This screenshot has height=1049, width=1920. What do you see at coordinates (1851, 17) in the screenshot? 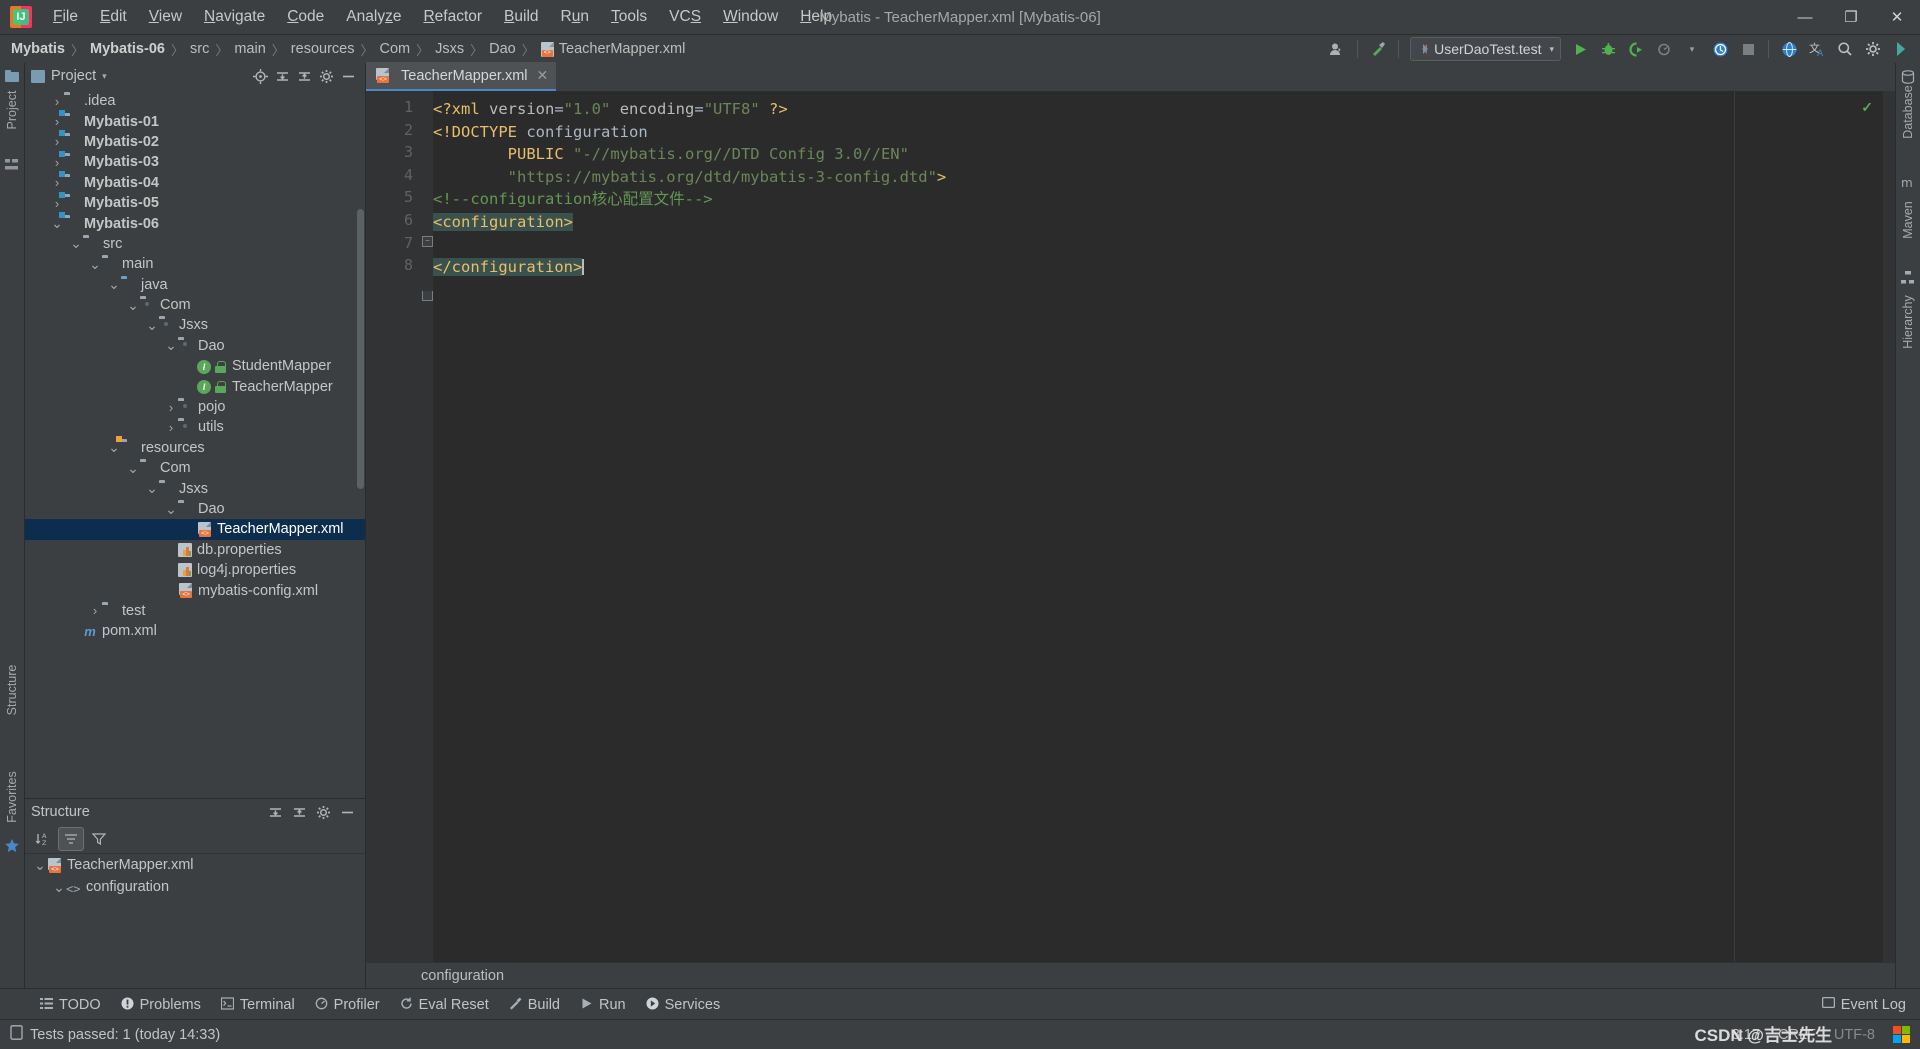
I see `maximize-button: ❐` at bounding box center [1851, 17].